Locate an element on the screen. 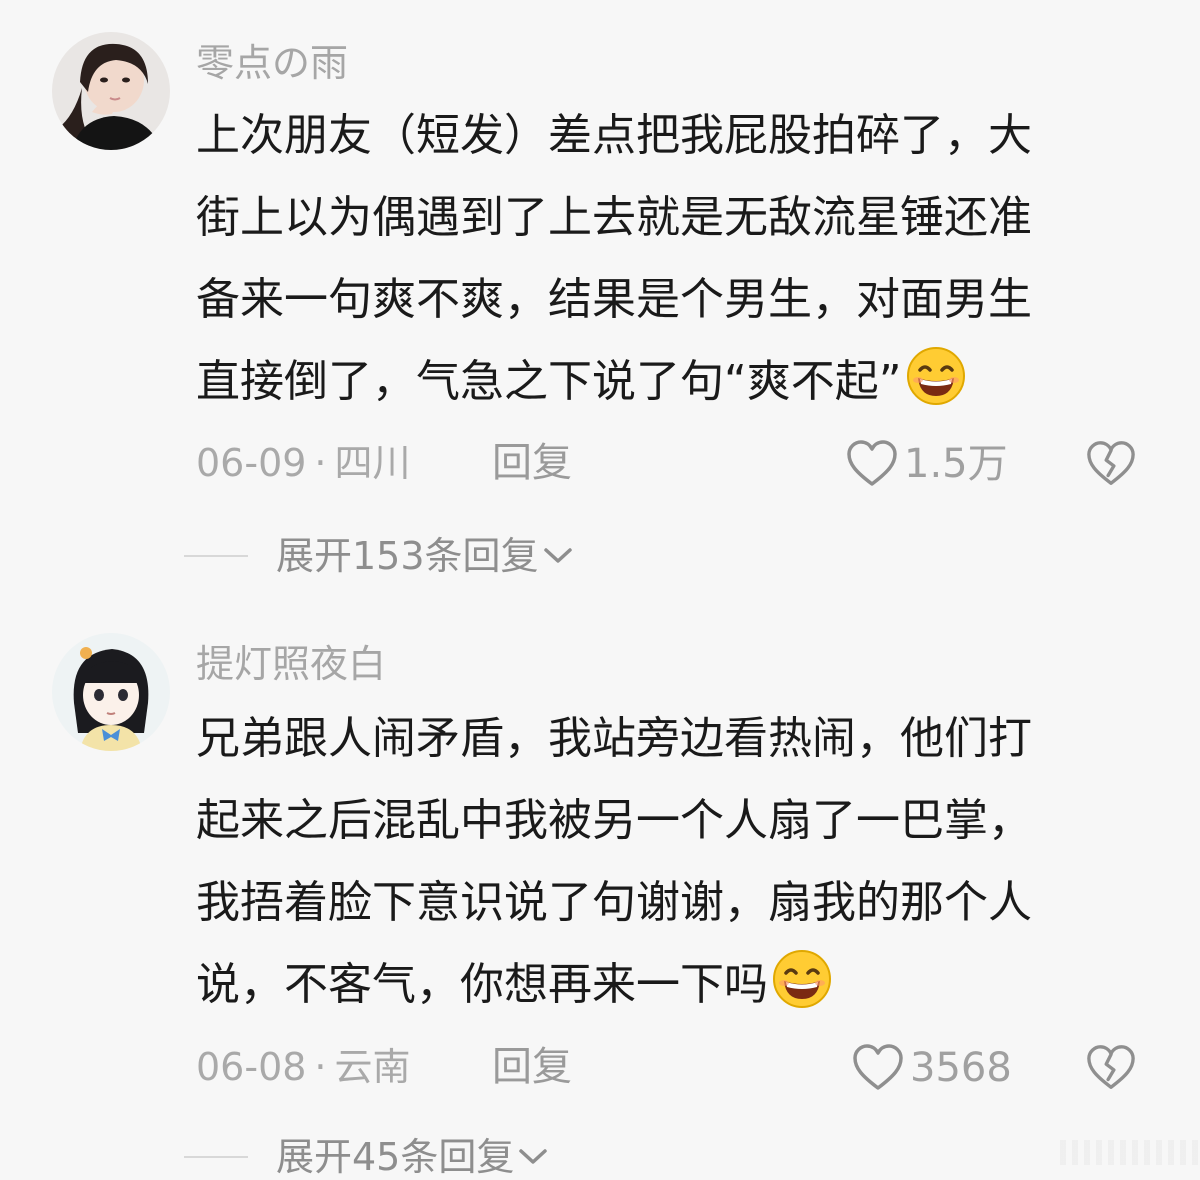 The width and height of the screenshot is (1200, 1180). comment-text-line: 直接倒了，气急之下说了句“爽不起” is located at coordinates (671, 382).